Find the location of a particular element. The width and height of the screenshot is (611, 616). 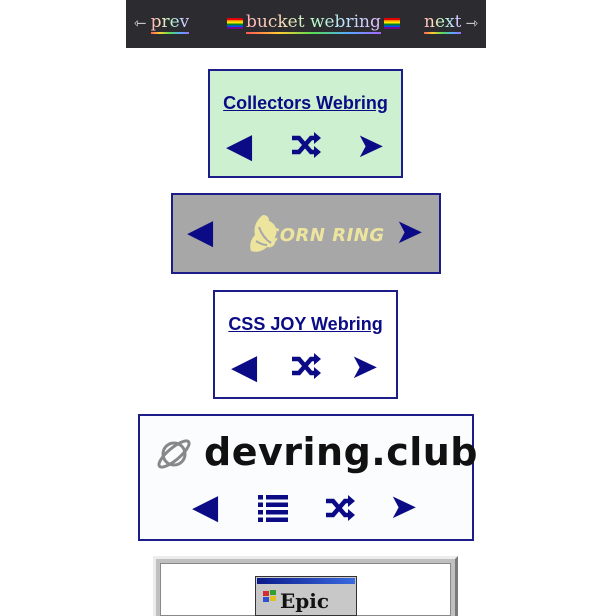

bucket-next-link: next ⇾ is located at coordinates (451, 23).